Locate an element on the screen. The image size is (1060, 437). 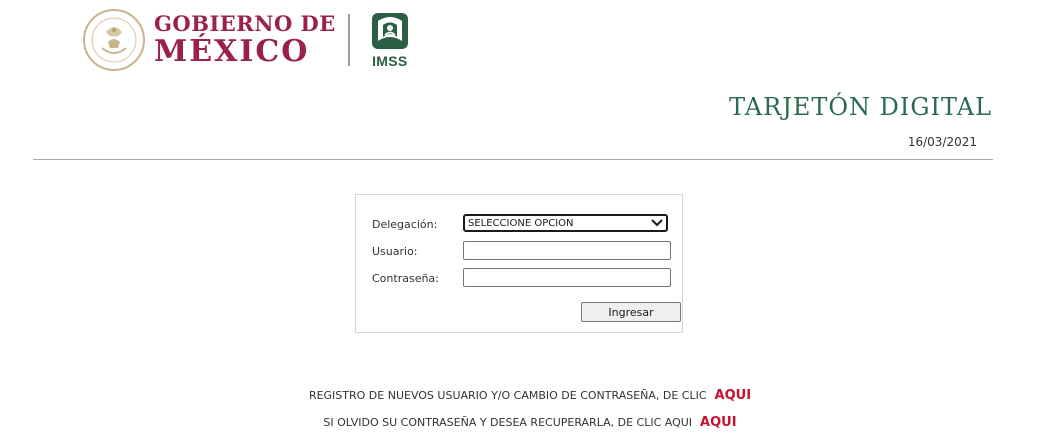
chevron-down-icon is located at coordinates (657, 223).